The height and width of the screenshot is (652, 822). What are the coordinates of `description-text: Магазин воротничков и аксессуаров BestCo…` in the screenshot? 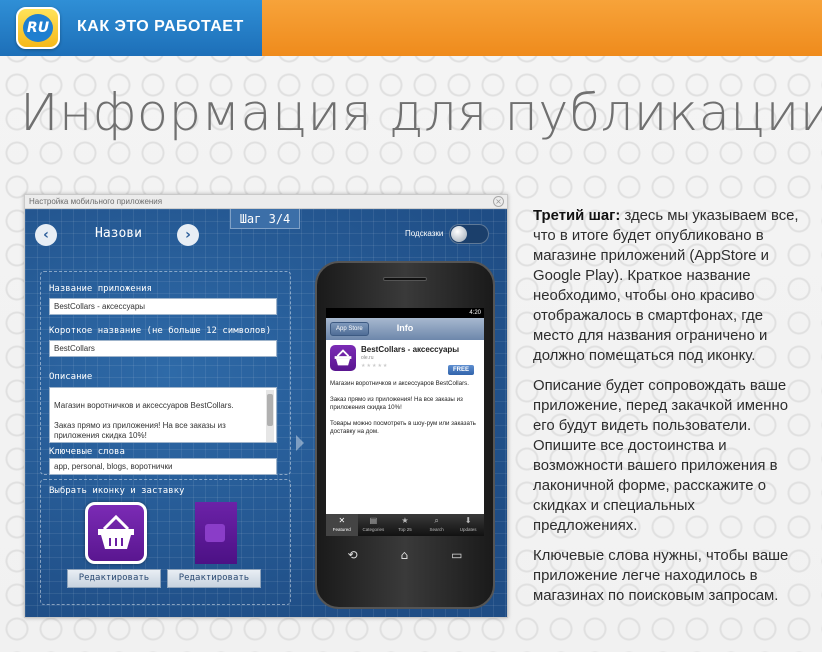 It's located at (144, 420).